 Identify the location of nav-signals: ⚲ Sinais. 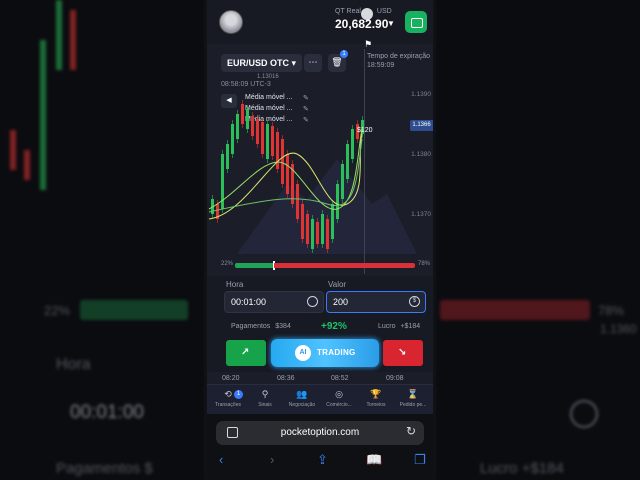
(265, 398).